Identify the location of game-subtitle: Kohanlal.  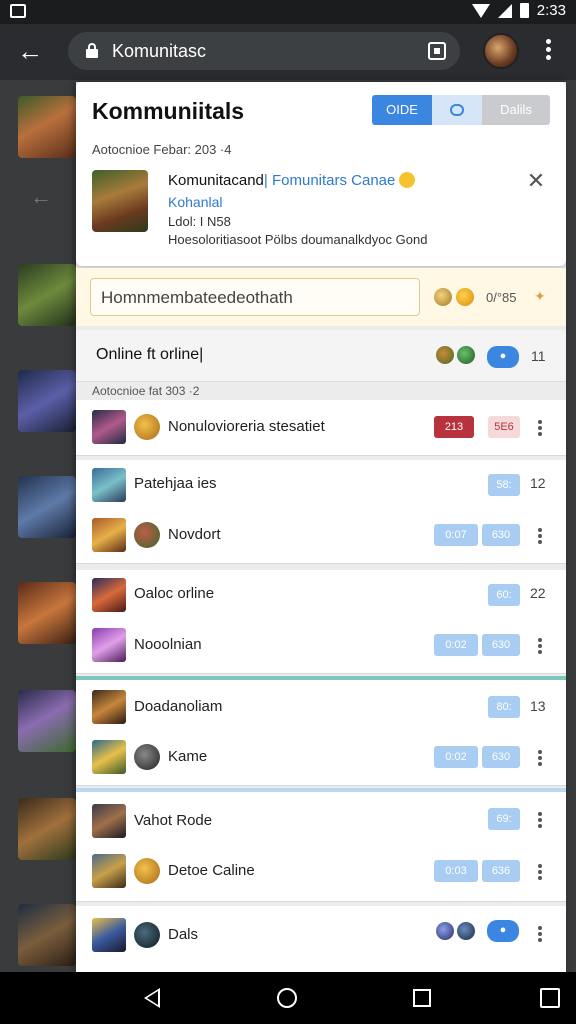
(195, 202).